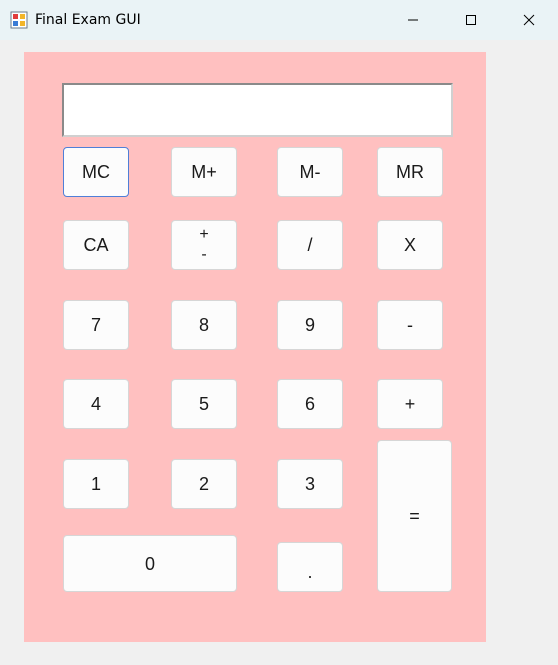  I want to click on calculator-display, so click(257, 110).